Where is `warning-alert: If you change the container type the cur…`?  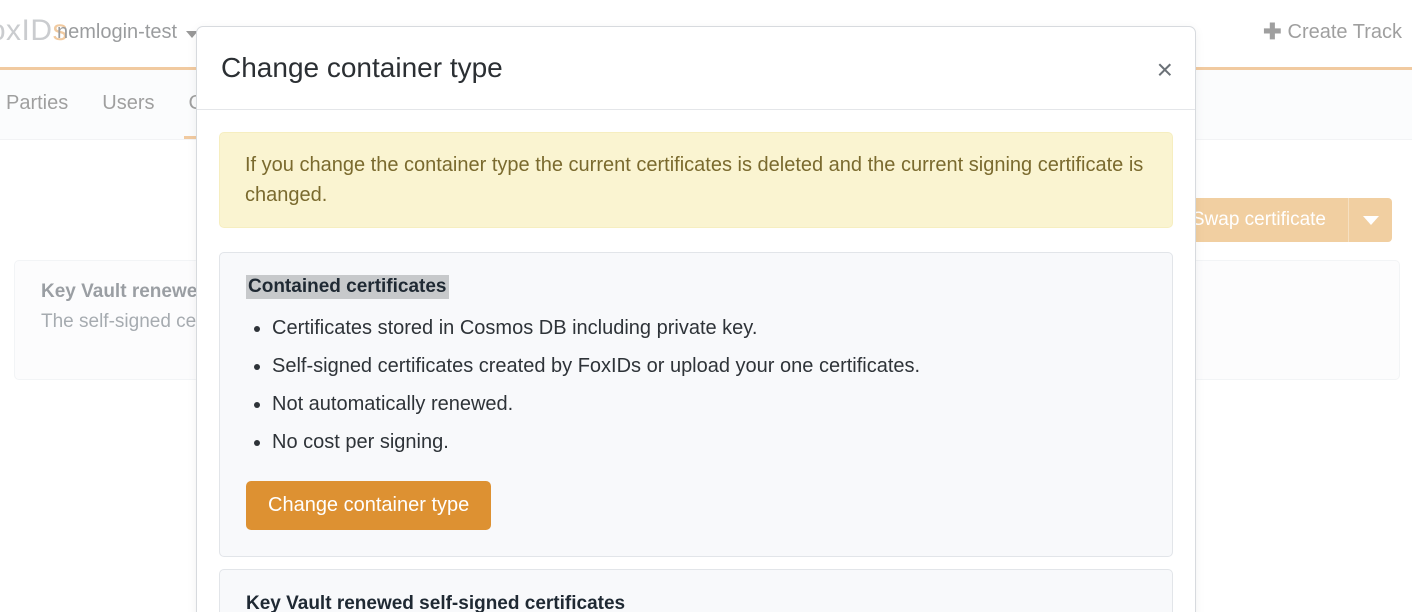 warning-alert: If you change the container type the cur… is located at coordinates (696, 180).